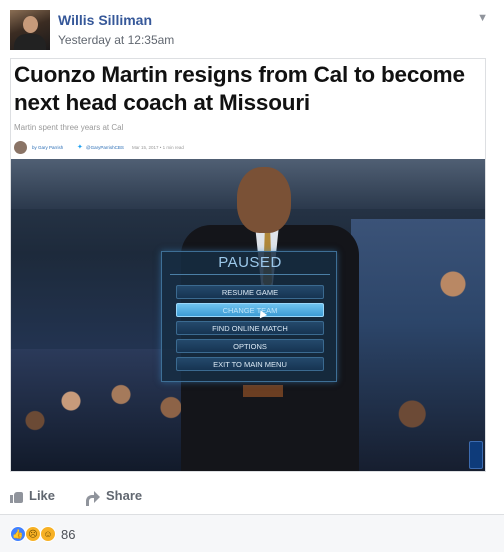 Image resolution: width=504 pixels, height=552 pixels. I want to click on byline-twitter: @GaryParrishCBS, so click(105, 147).